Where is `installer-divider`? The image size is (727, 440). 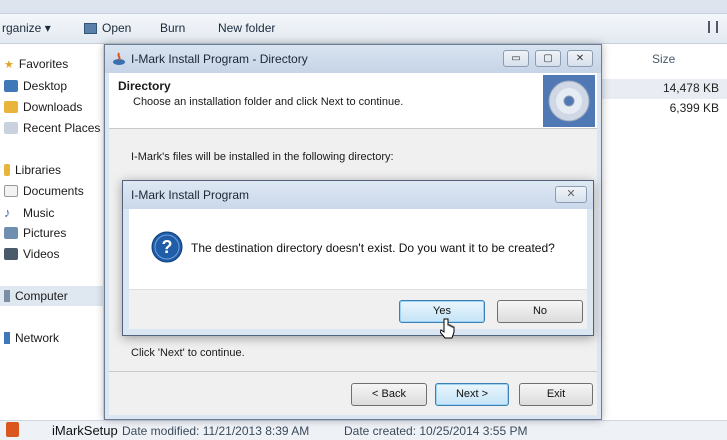
installer-divider is located at coordinates (353, 371).